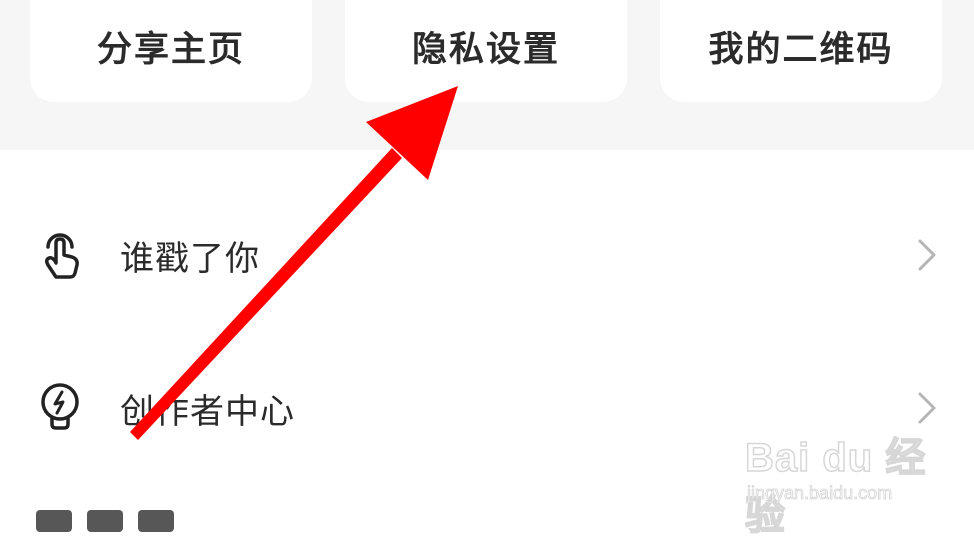  Describe the element at coordinates (852, 482) in the screenshot. I see `baidu-jingyan-watermark: Bai du 经验 jingyan.baidu.com` at that location.